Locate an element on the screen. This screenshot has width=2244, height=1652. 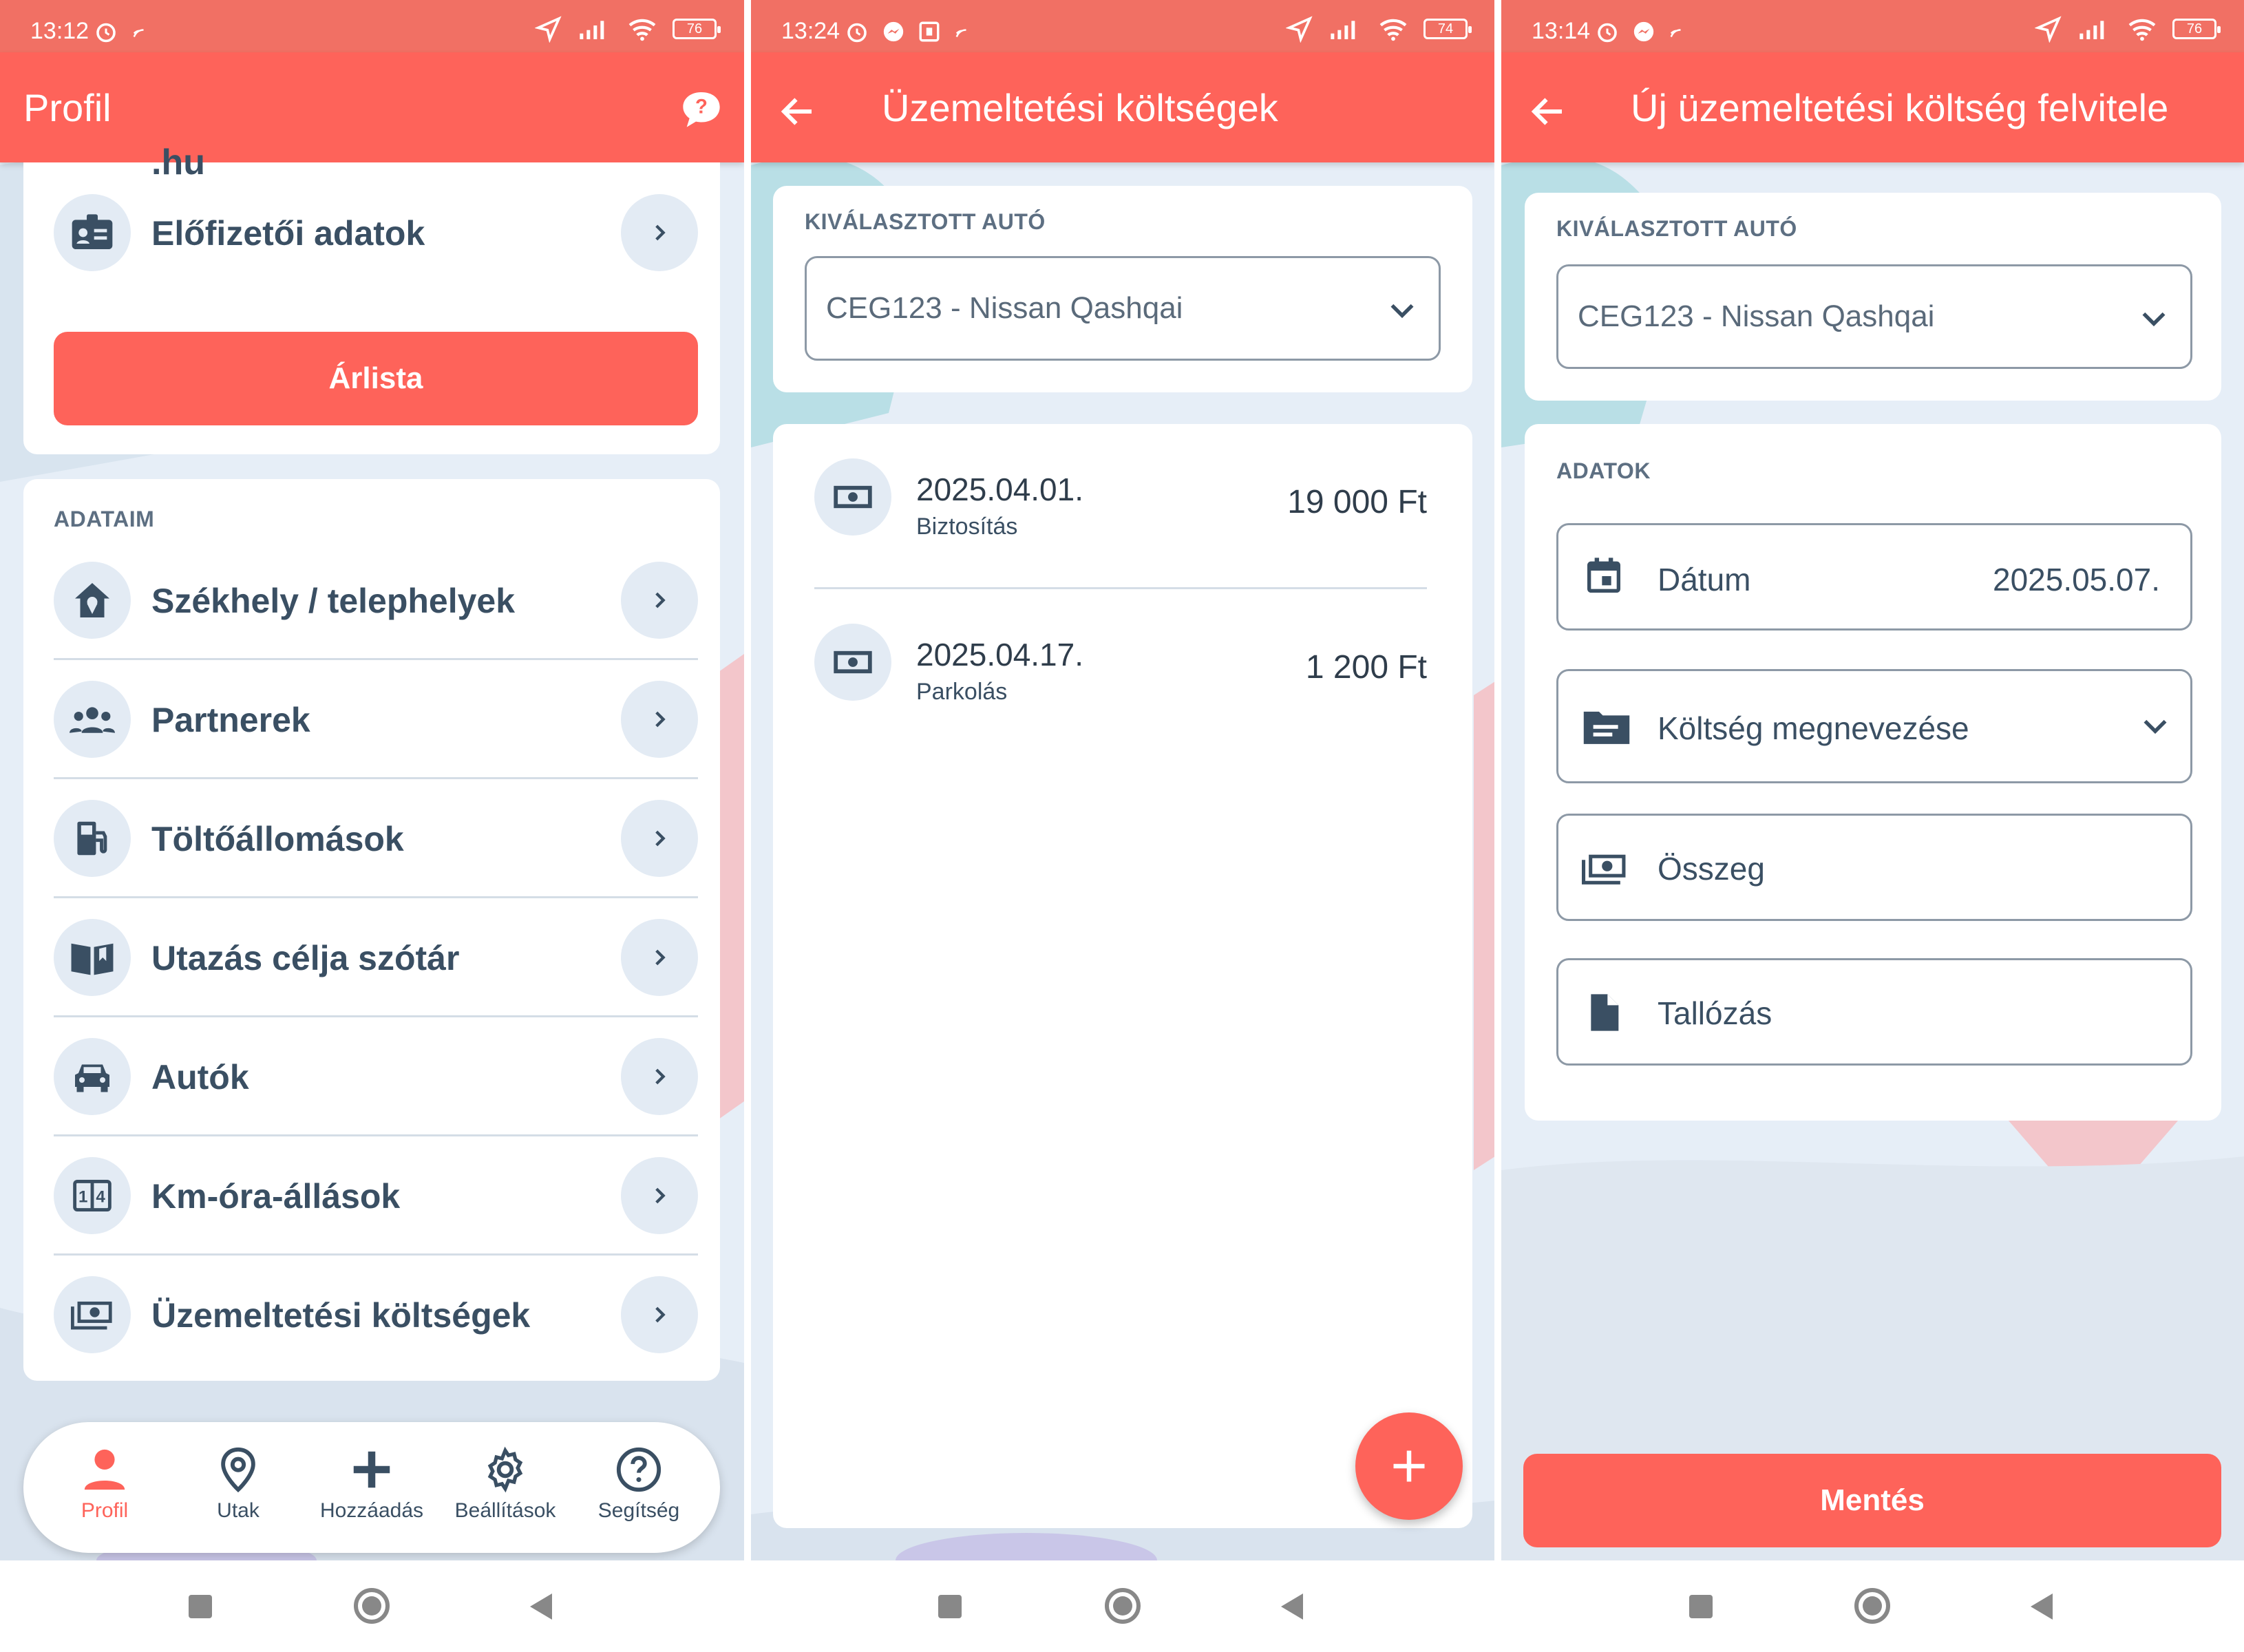
cost-name-select: Költség megnevezése is located at coordinates (1874, 726).